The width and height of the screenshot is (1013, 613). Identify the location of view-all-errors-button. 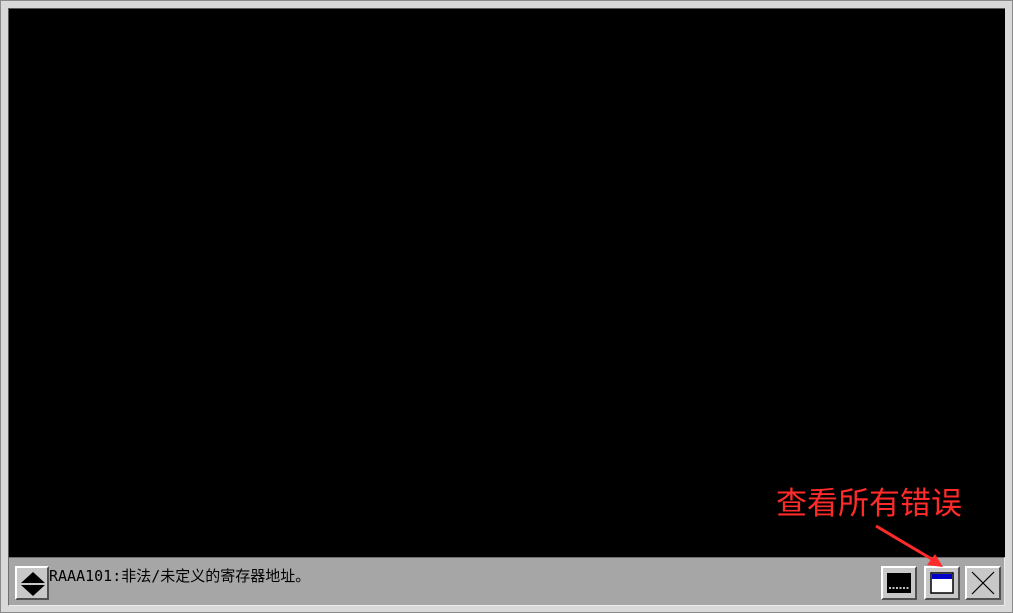
(942, 583).